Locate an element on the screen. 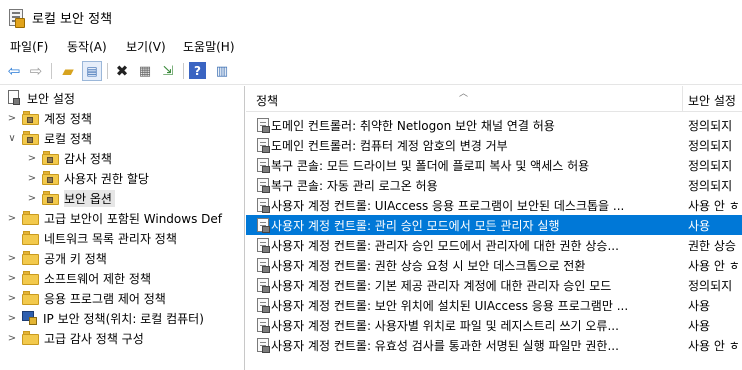 The width and height of the screenshot is (742, 370). chevron-down-icon: ∨ is located at coordinates (12, 138).